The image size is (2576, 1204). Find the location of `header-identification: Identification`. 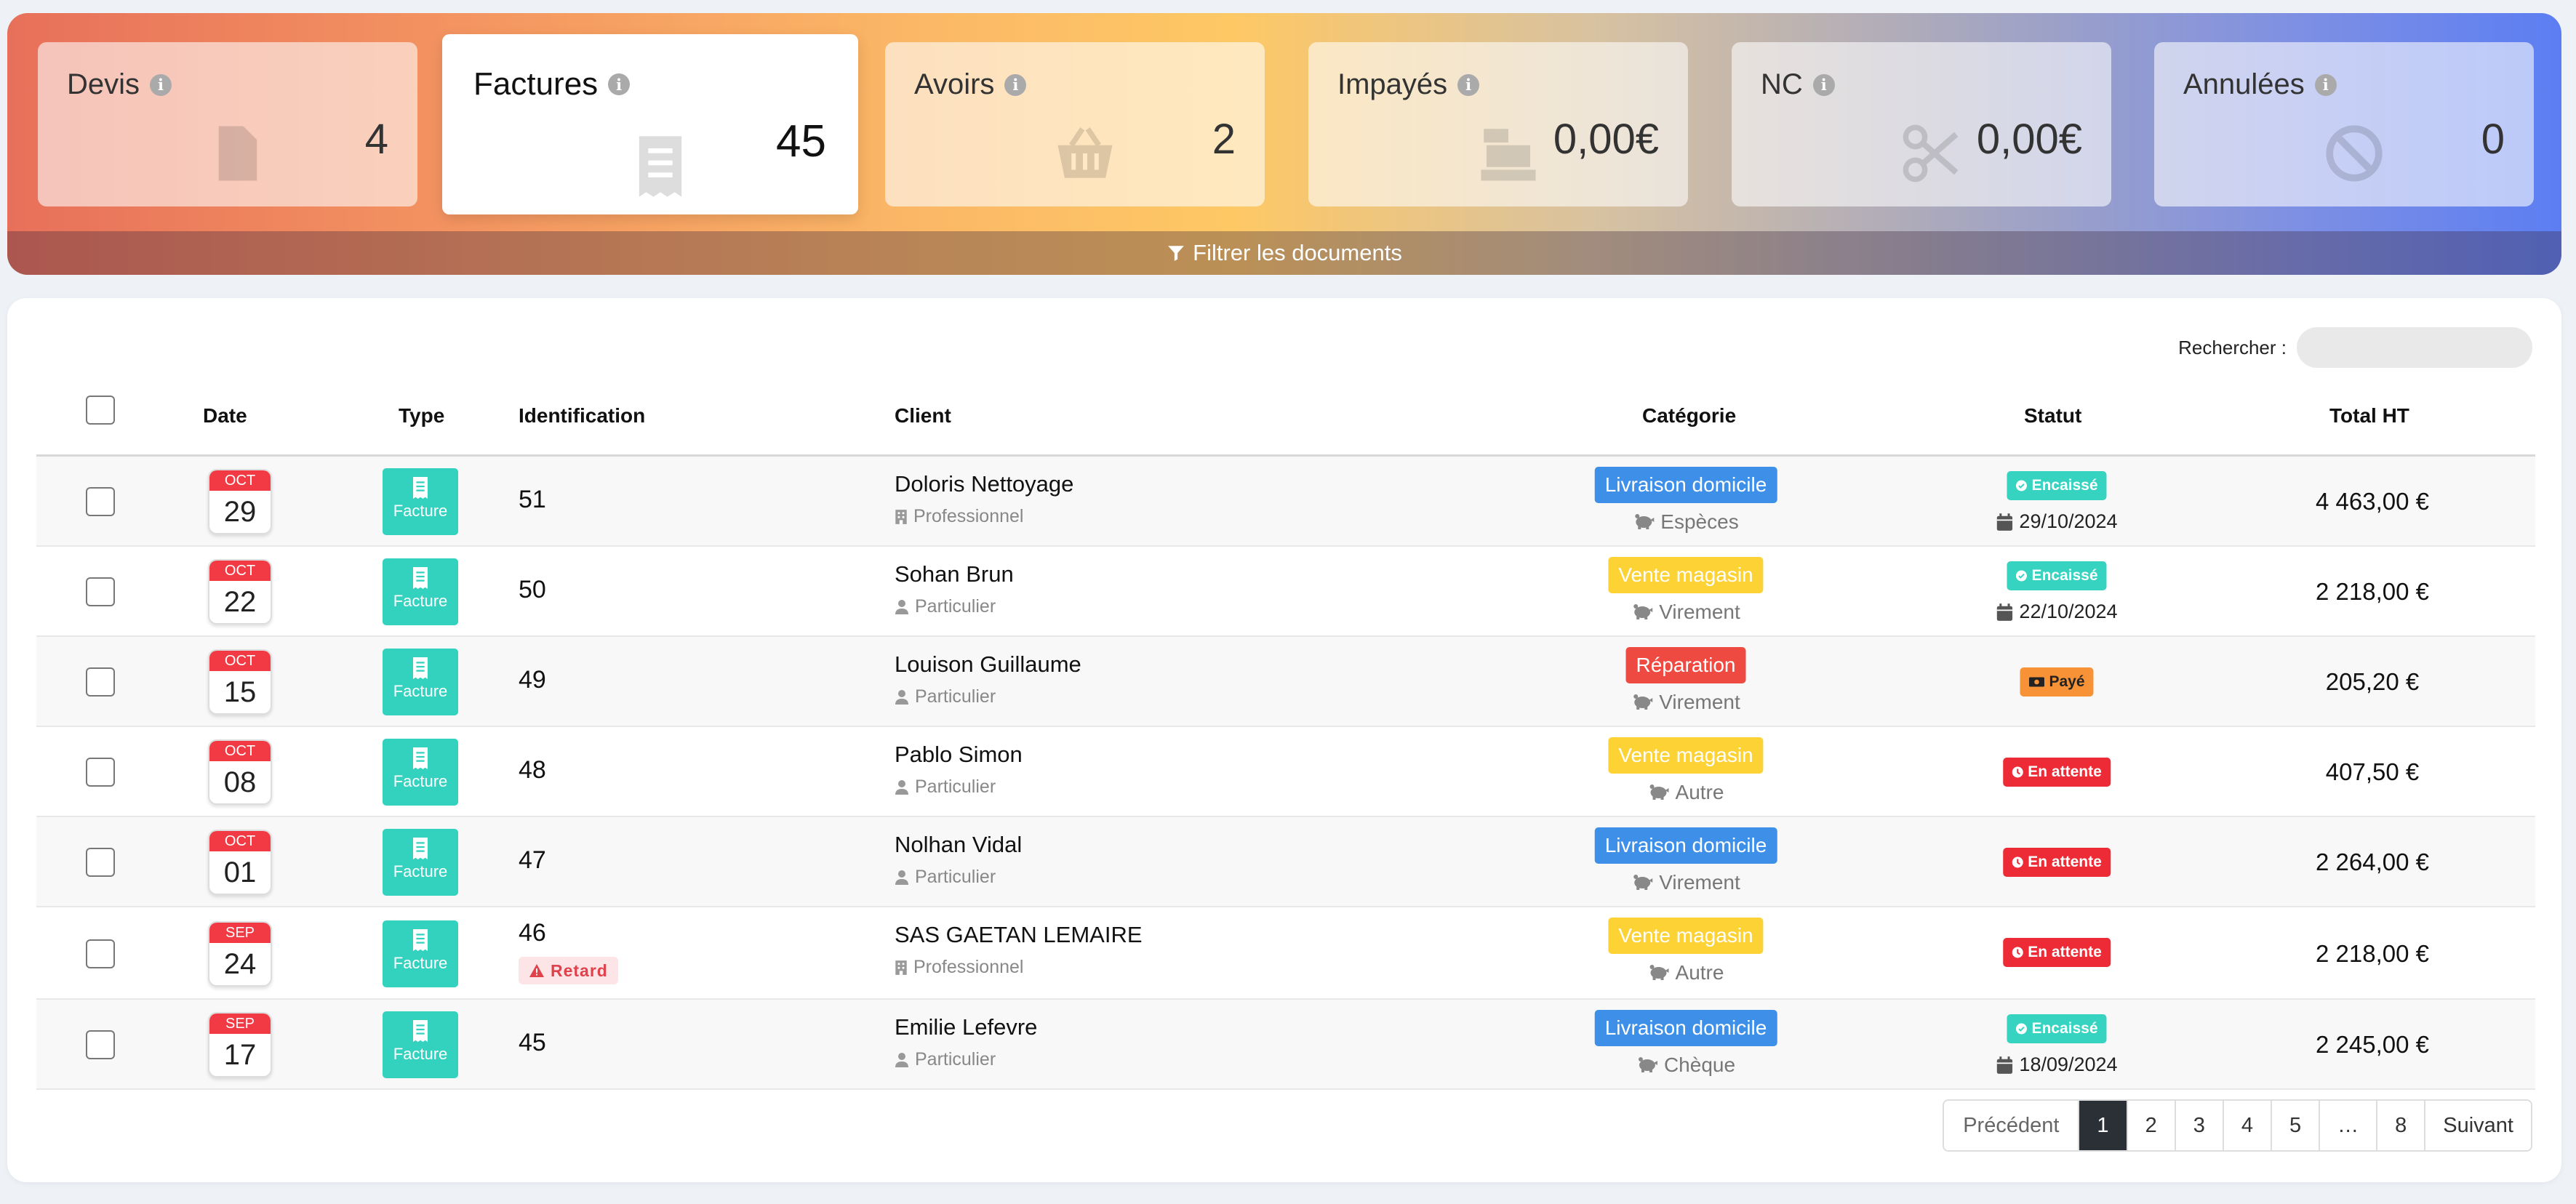

header-identification: Identification is located at coordinates (582, 415).